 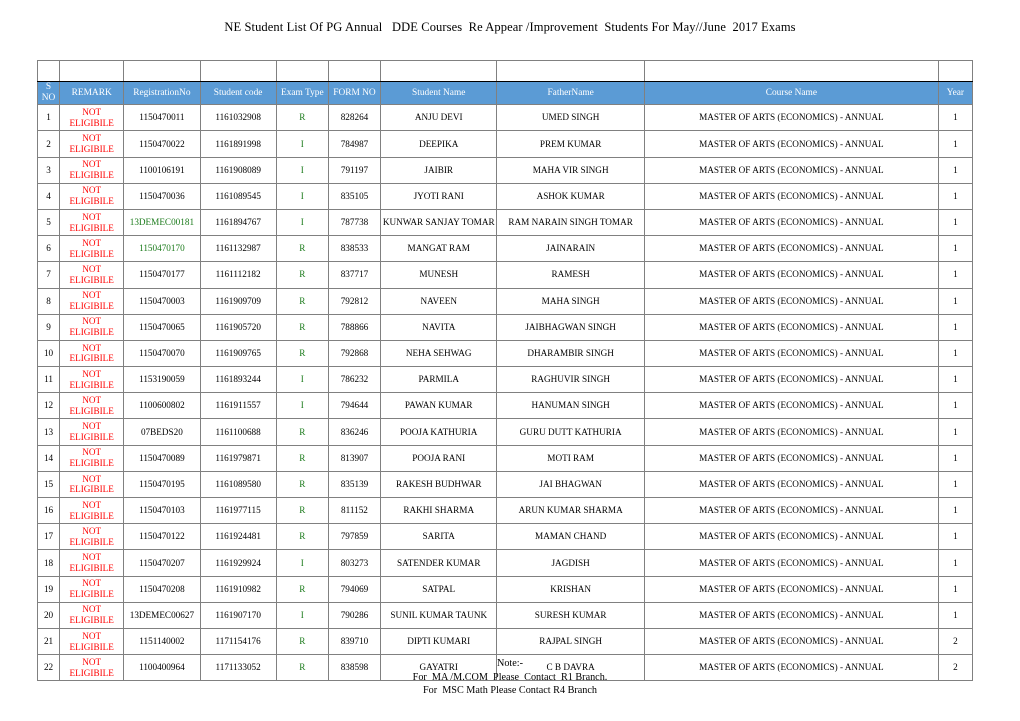 I want to click on cell-registration-no: 1150470003, so click(x=162, y=301).